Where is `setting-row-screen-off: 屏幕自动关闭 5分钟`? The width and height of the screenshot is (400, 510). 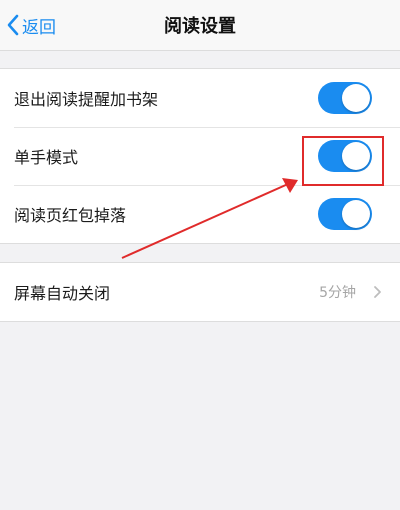 setting-row-screen-off: 屏幕自动关闭 5分钟 is located at coordinates (200, 292).